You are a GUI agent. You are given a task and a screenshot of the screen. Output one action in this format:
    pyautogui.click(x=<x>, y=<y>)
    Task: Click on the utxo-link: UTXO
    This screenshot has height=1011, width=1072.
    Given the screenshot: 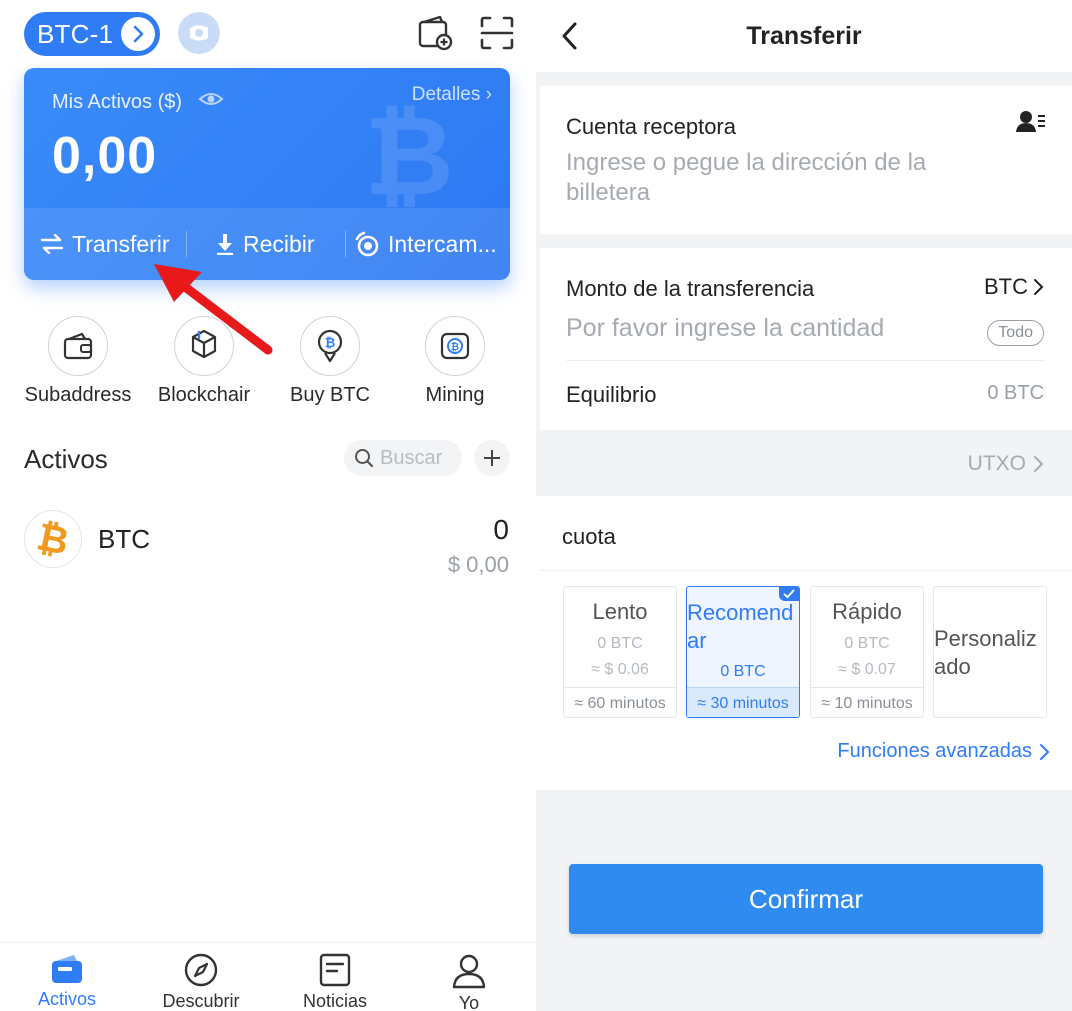 What is the action you would take?
    pyautogui.click(x=1006, y=464)
    